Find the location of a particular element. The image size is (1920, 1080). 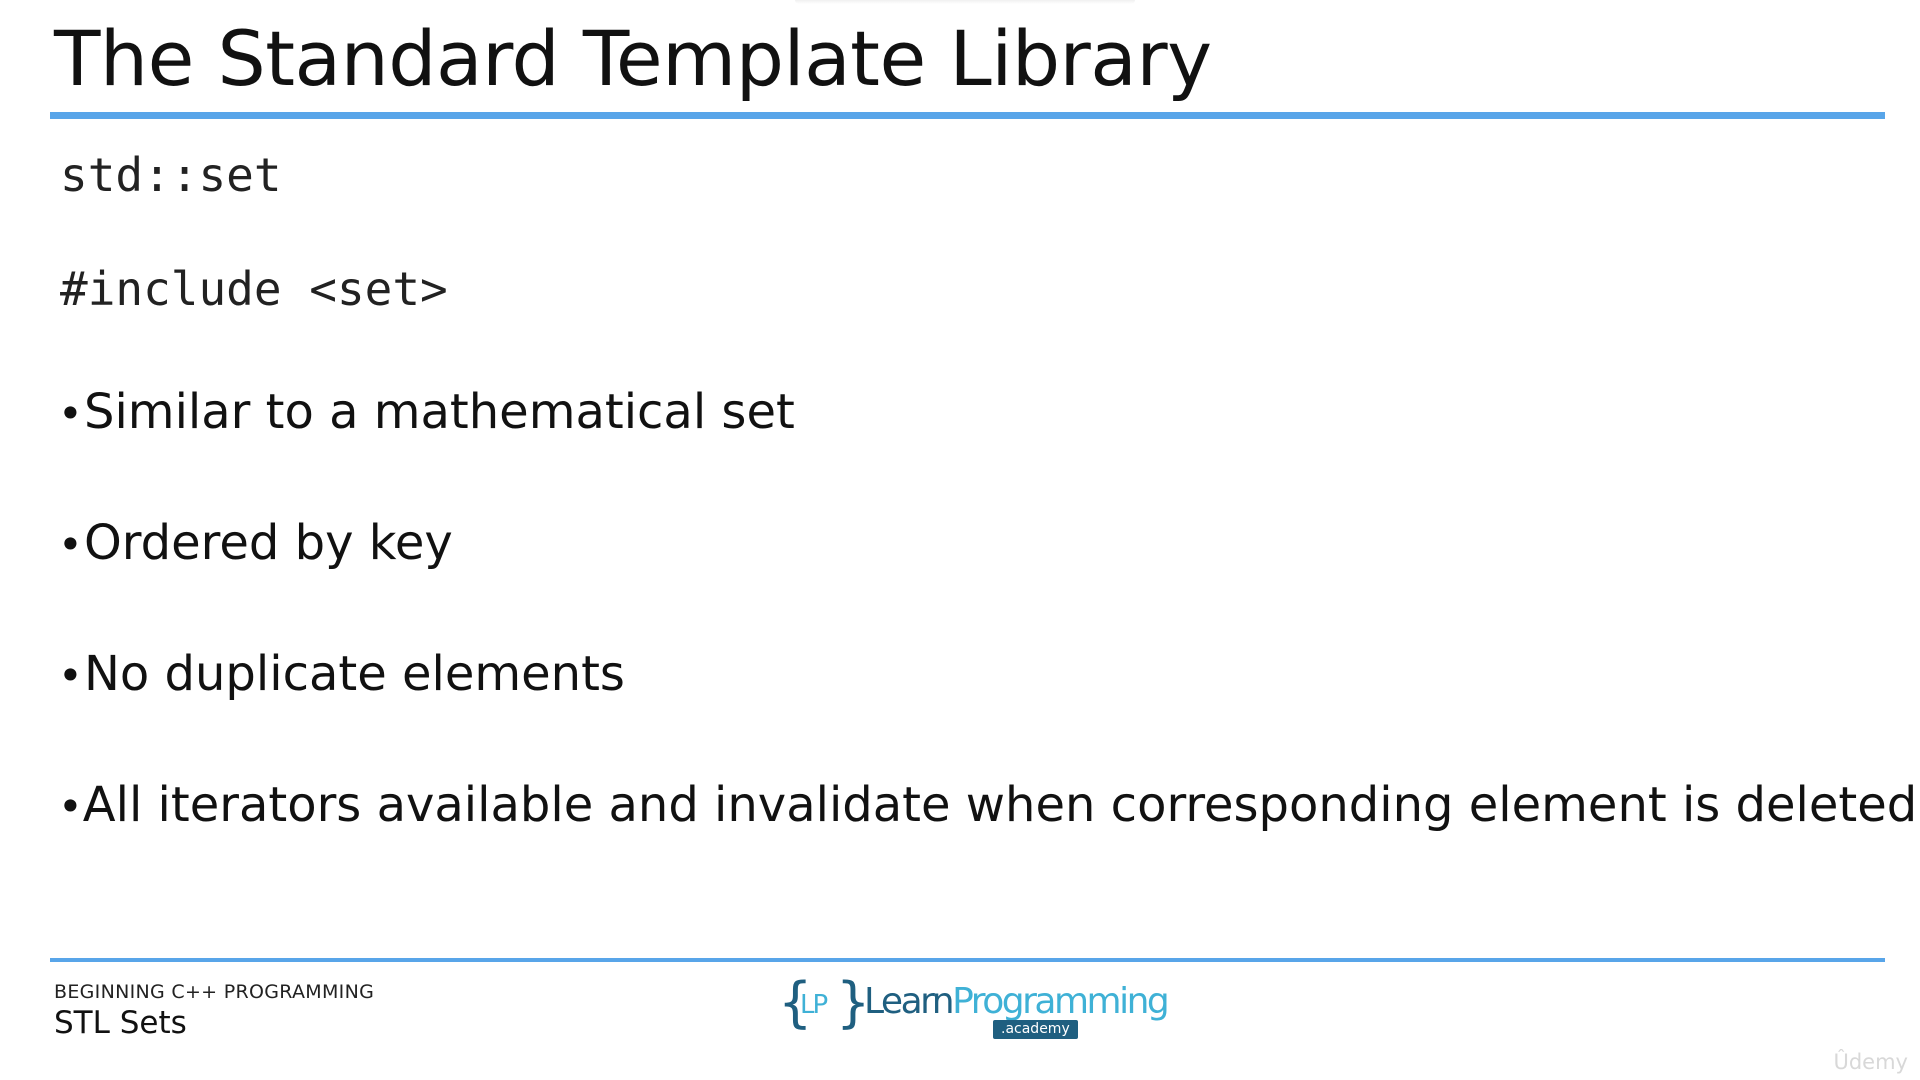

logo-word-learn: Learn is located at coordinates (909, 1001).